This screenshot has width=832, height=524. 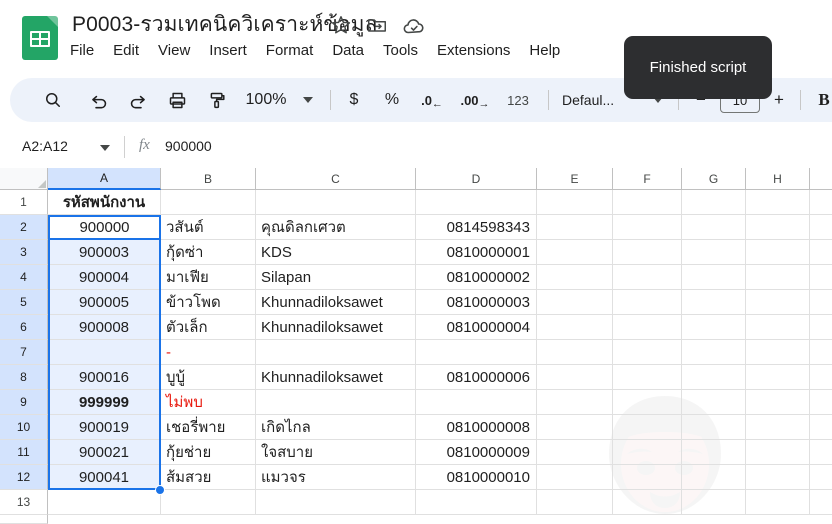 What do you see at coordinates (336, 352) in the screenshot?
I see `cell-c7` at bounding box center [336, 352].